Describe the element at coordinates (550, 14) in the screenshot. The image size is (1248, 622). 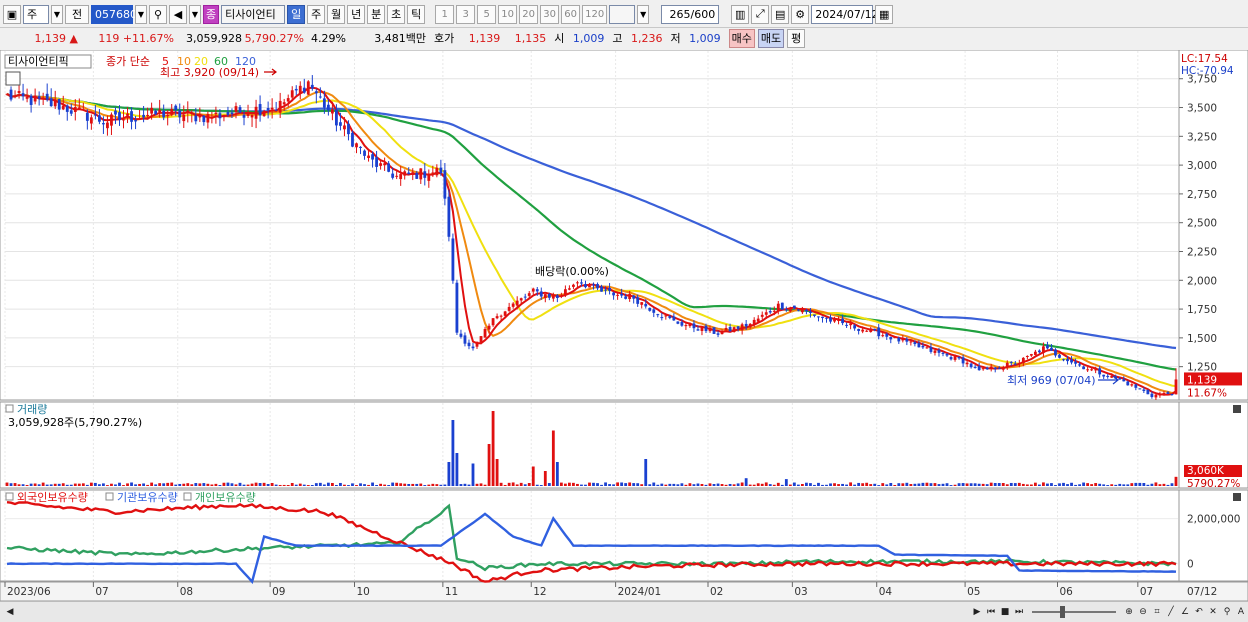
I see `interval-30: 30` at that location.